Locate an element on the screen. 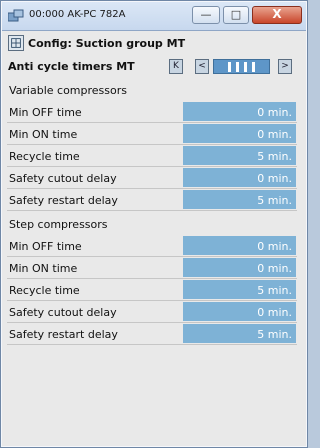  config-header: Config: Suction group MT is located at coordinates (152, 43).